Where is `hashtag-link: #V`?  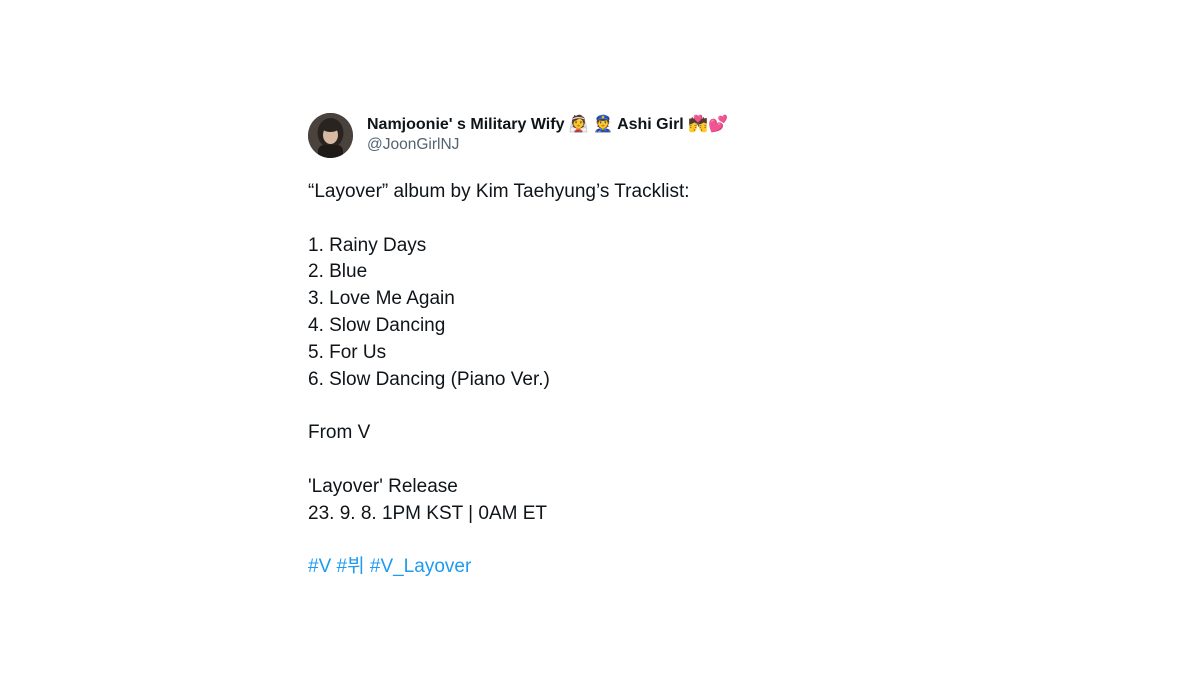
hashtag-link: #V is located at coordinates (319, 566).